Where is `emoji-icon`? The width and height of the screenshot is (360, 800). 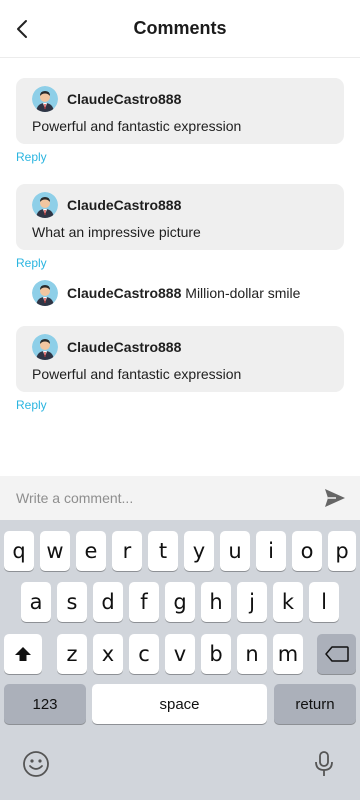
emoji-icon is located at coordinates (36, 764).